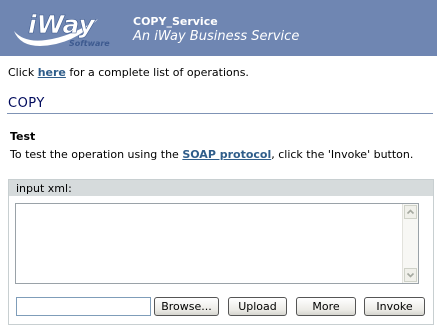 The height and width of the screenshot is (331, 437). Describe the element at coordinates (221, 188) in the screenshot. I see `input-xml-panel-header: input xml:` at that location.